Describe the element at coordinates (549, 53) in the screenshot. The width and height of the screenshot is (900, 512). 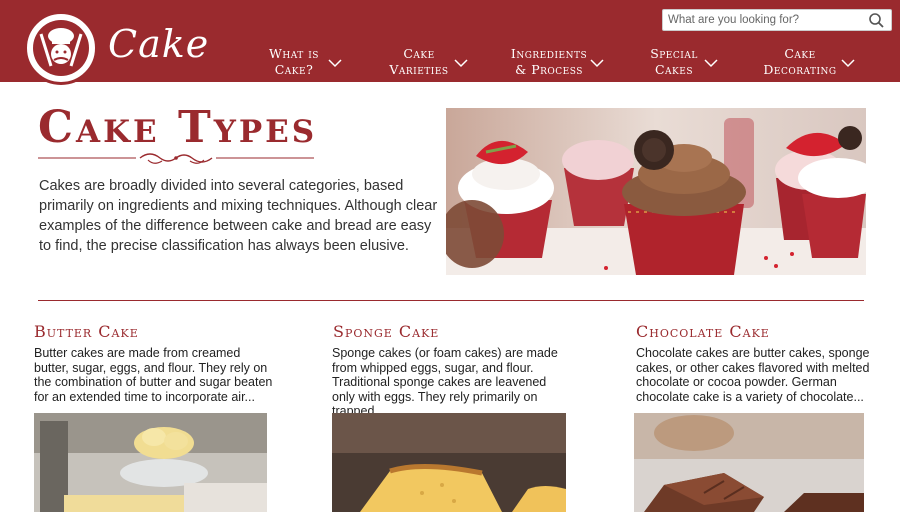
I see `nav-item-label-line1: Ingredients` at that location.